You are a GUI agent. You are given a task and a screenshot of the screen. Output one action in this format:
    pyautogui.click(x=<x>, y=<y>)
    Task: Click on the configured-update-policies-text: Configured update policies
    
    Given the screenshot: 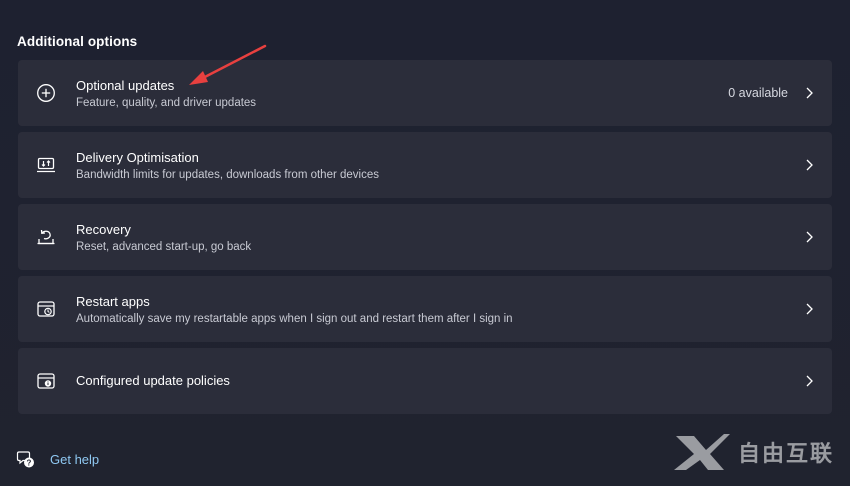 What is the action you would take?
    pyautogui.click(x=153, y=381)
    